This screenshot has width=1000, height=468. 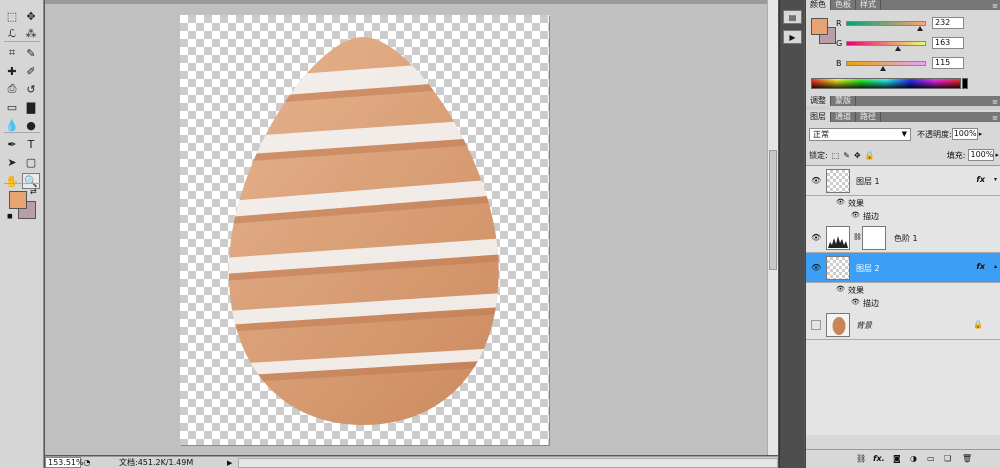 What do you see at coordinates (913, 458) in the screenshot?
I see `new-adjustment-icon: ◑` at bounding box center [913, 458].